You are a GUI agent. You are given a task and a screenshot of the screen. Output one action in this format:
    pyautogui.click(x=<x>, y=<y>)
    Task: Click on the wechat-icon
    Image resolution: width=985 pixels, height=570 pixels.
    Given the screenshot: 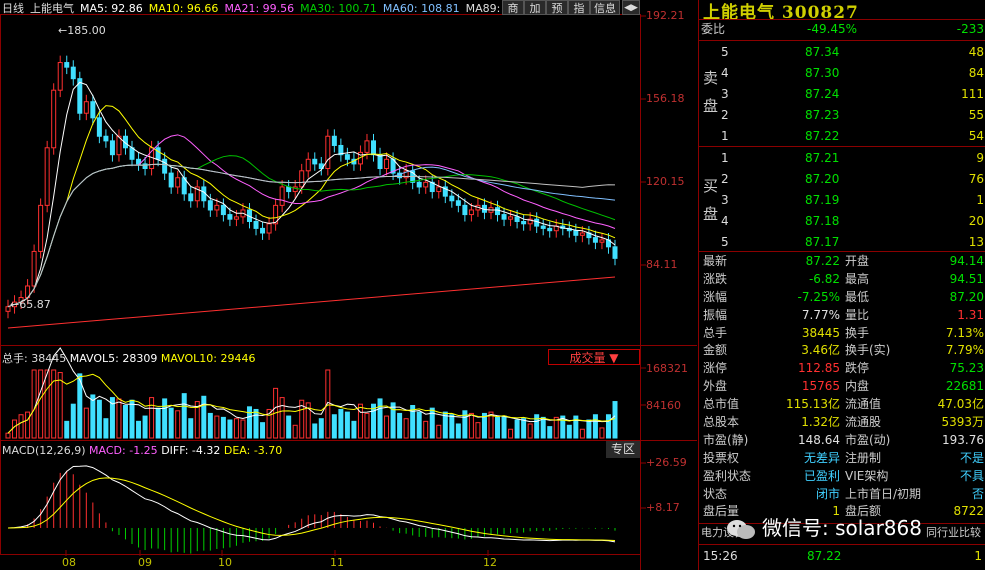 What is the action you would take?
    pyautogui.click(x=741, y=530)
    